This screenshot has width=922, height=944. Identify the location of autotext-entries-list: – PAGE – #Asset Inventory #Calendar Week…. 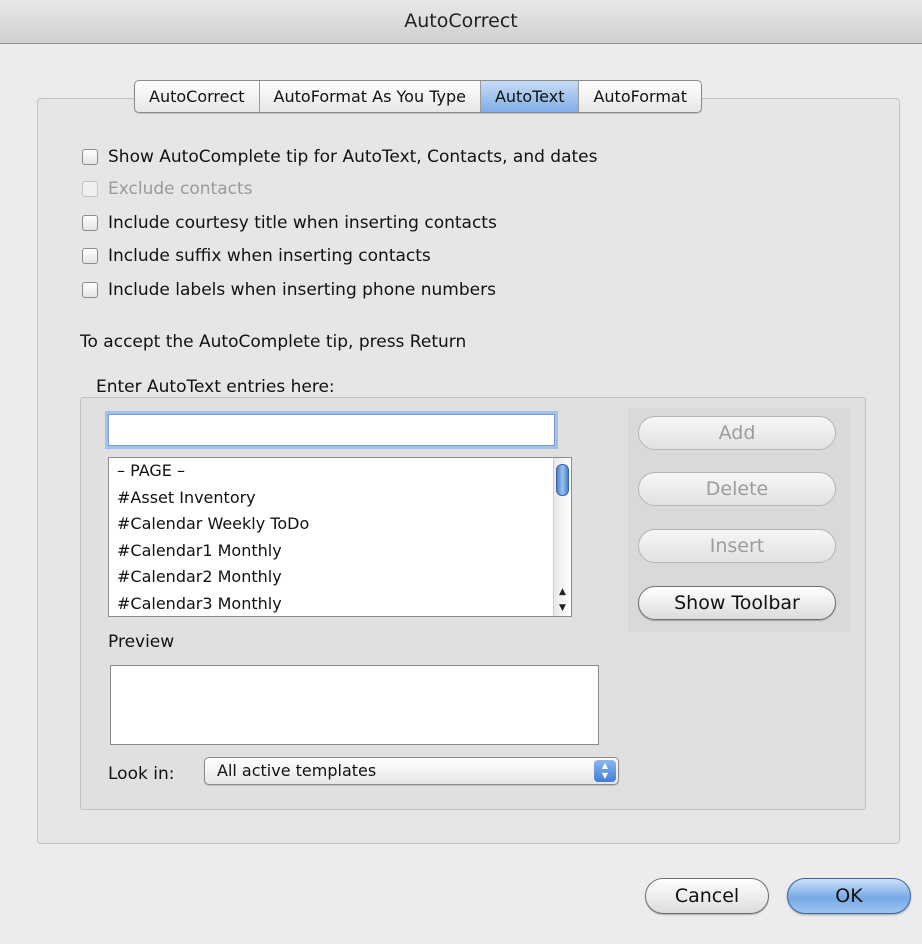
(340, 537).